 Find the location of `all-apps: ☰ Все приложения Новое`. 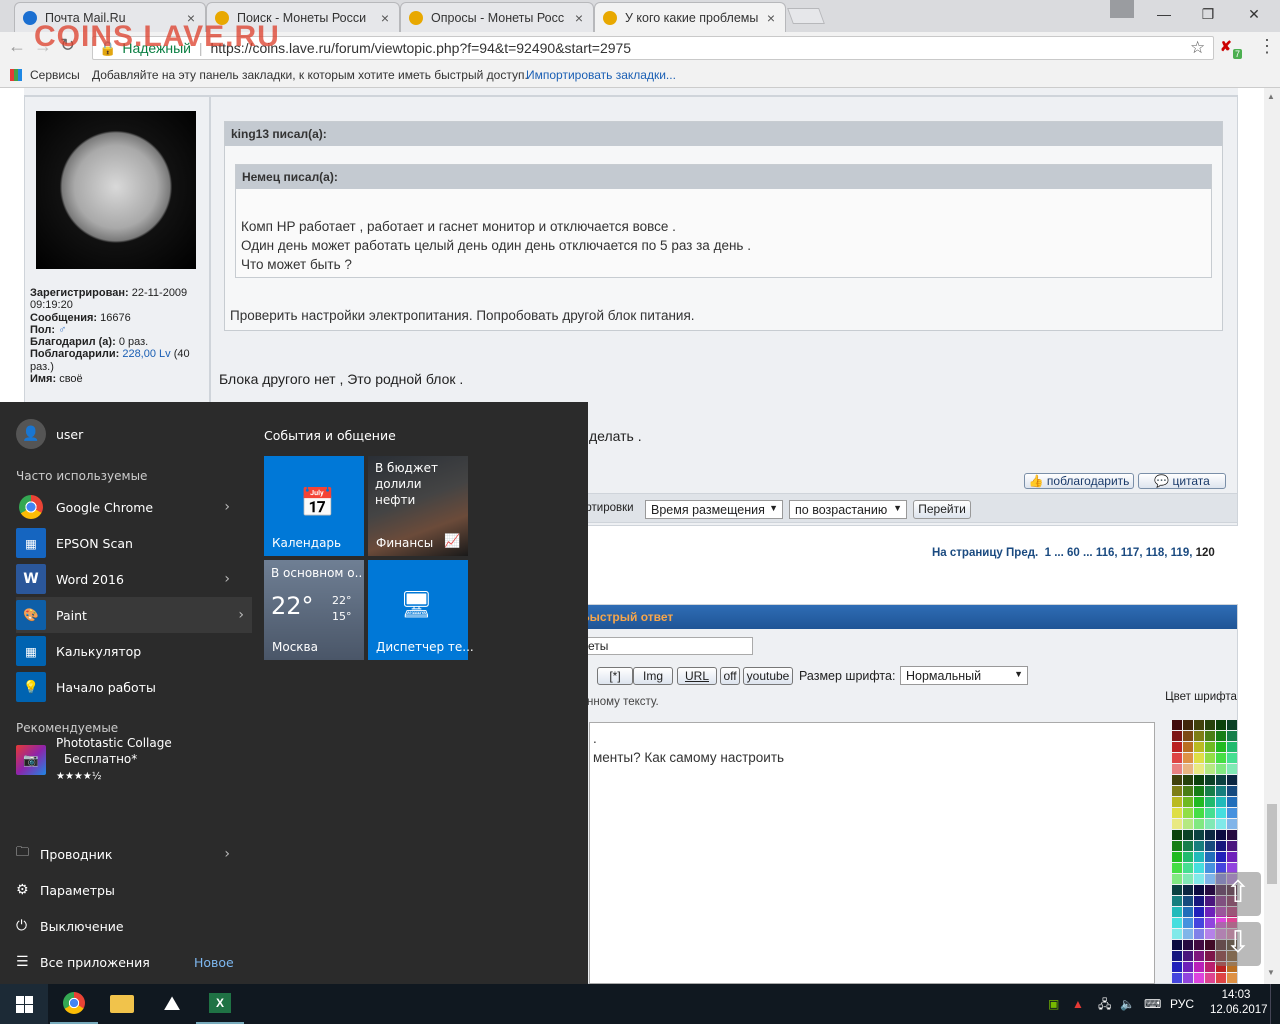

all-apps: ☰ Все приложения Новое is located at coordinates (126, 962).